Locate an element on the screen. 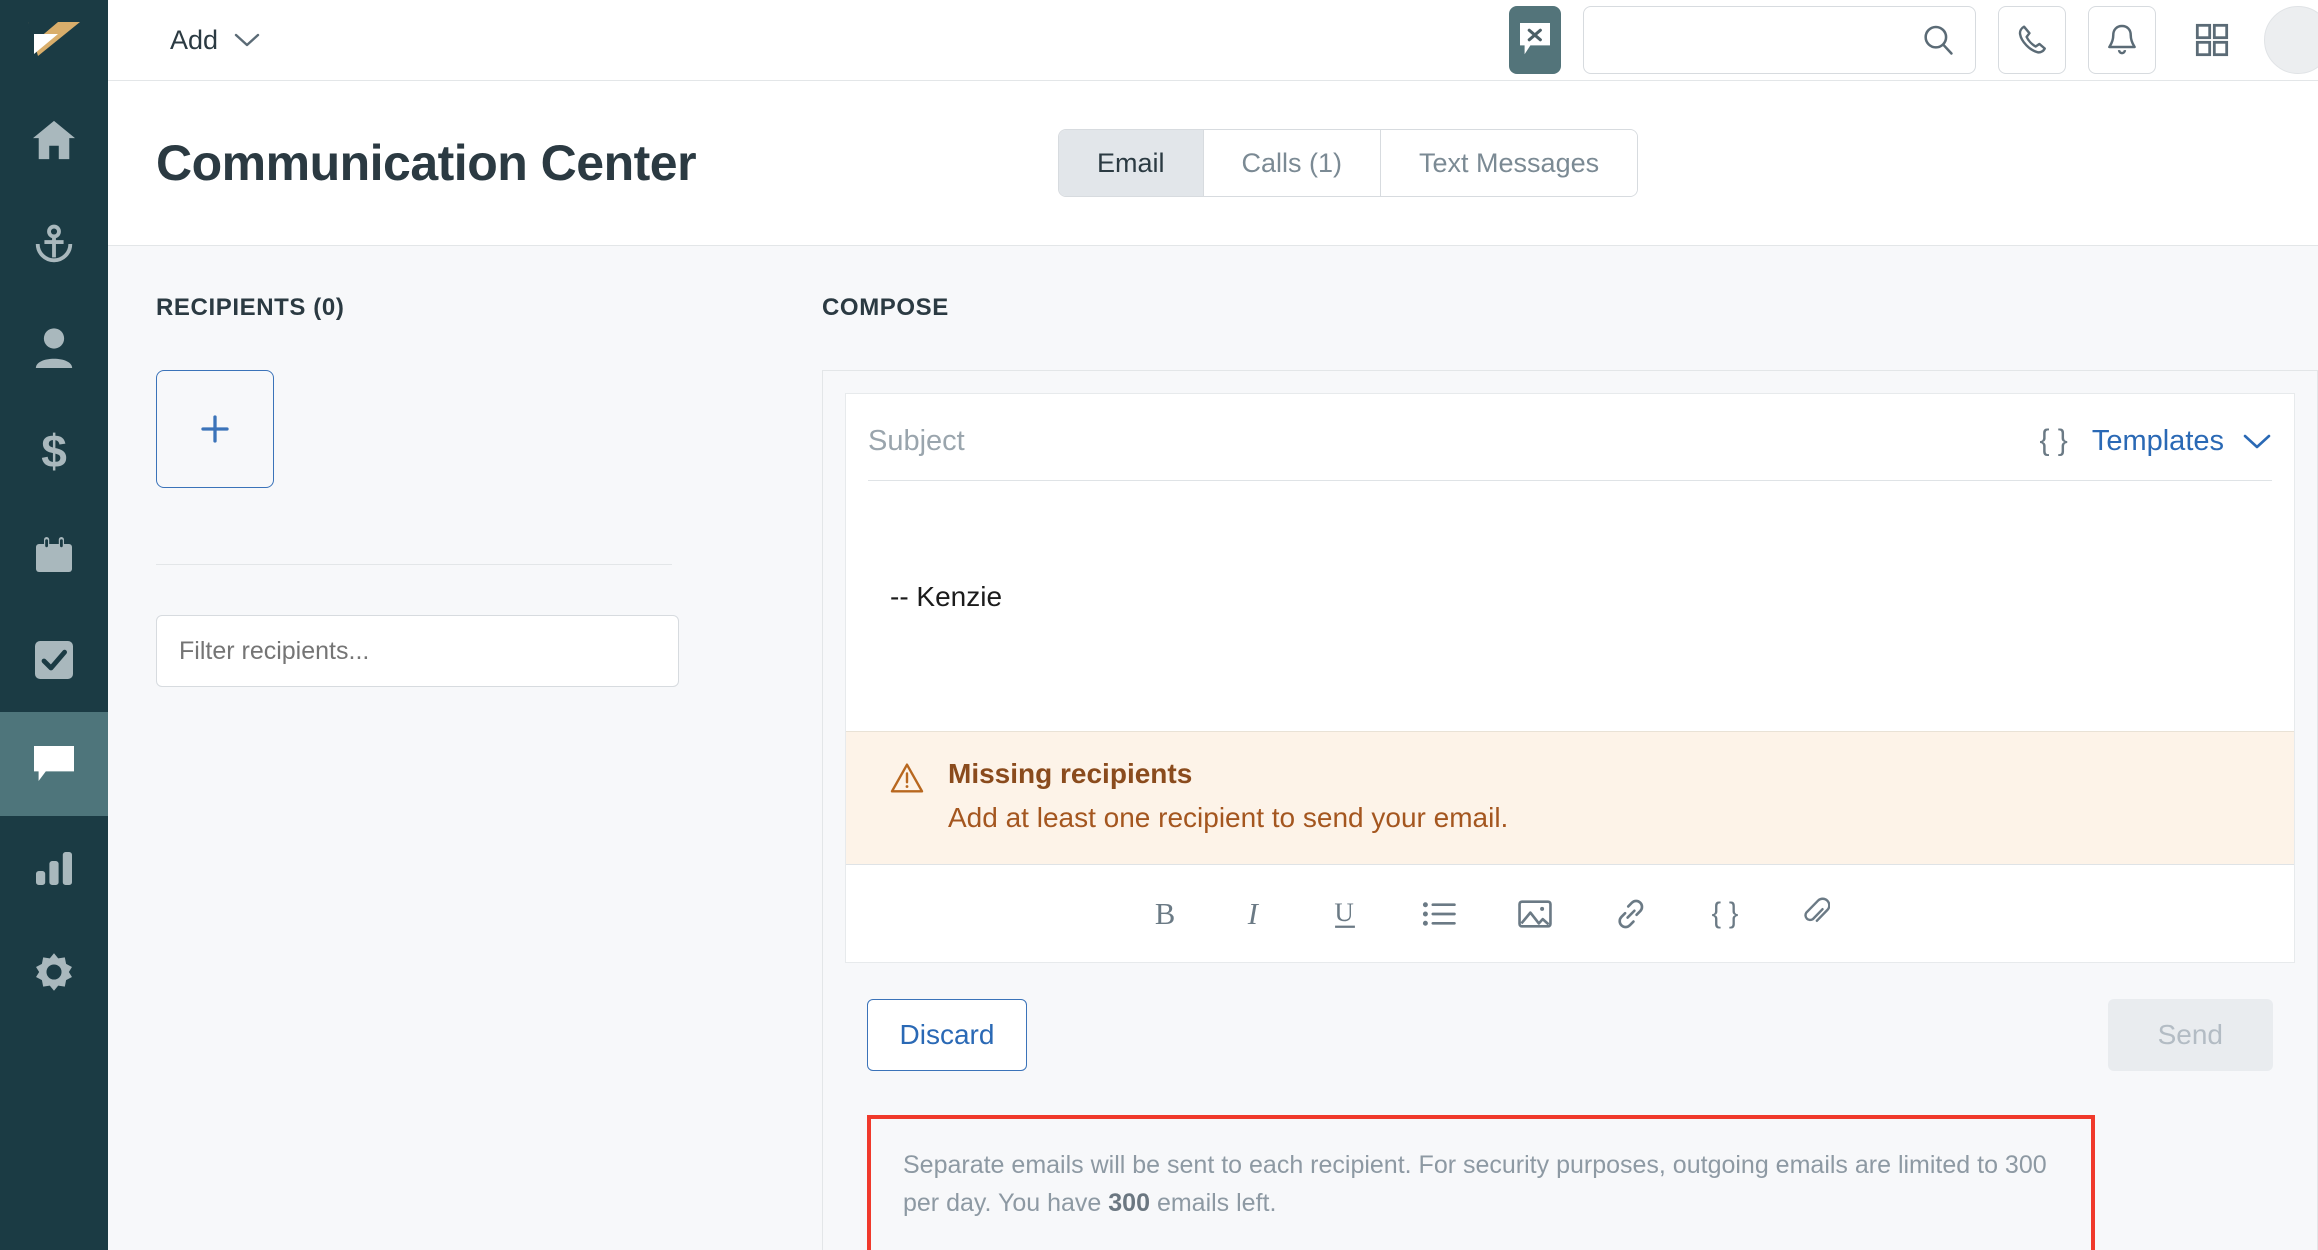 The height and width of the screenshot is (1250, 2318). search-icon is located at coordinates (1938, 40).